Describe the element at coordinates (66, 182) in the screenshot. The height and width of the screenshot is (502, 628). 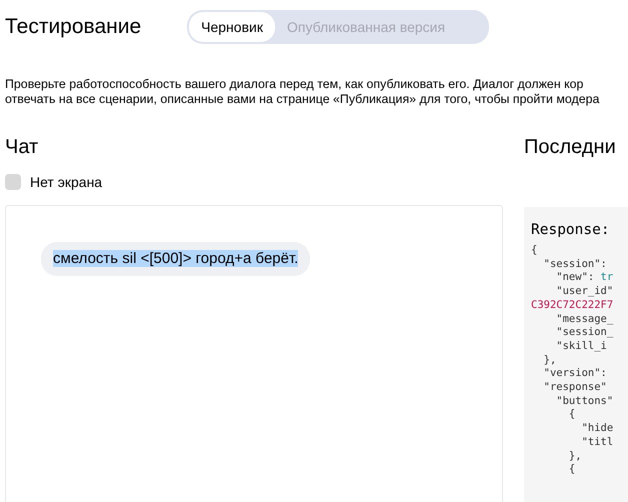
I see `no-screen-label: Нет экрана` at that location.